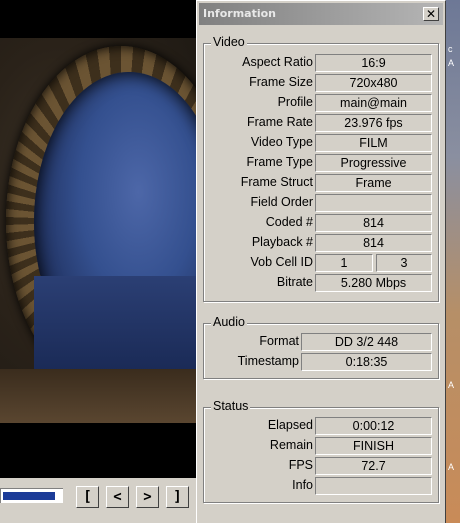  Describe the element at coordinates (98, 396) in the screenshot. I see `floor` at that location.